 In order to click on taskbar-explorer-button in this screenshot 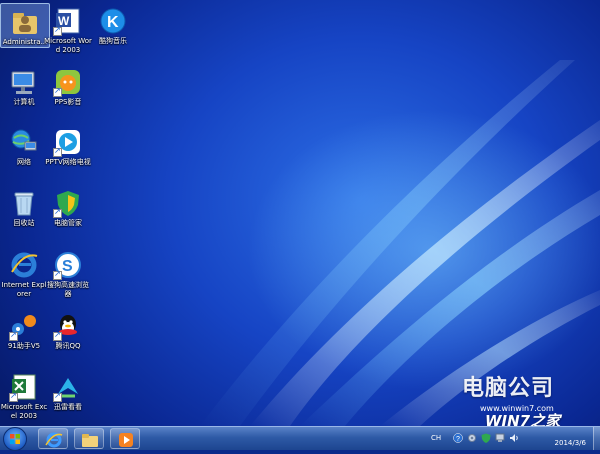, I will do `click(89, 438)`.